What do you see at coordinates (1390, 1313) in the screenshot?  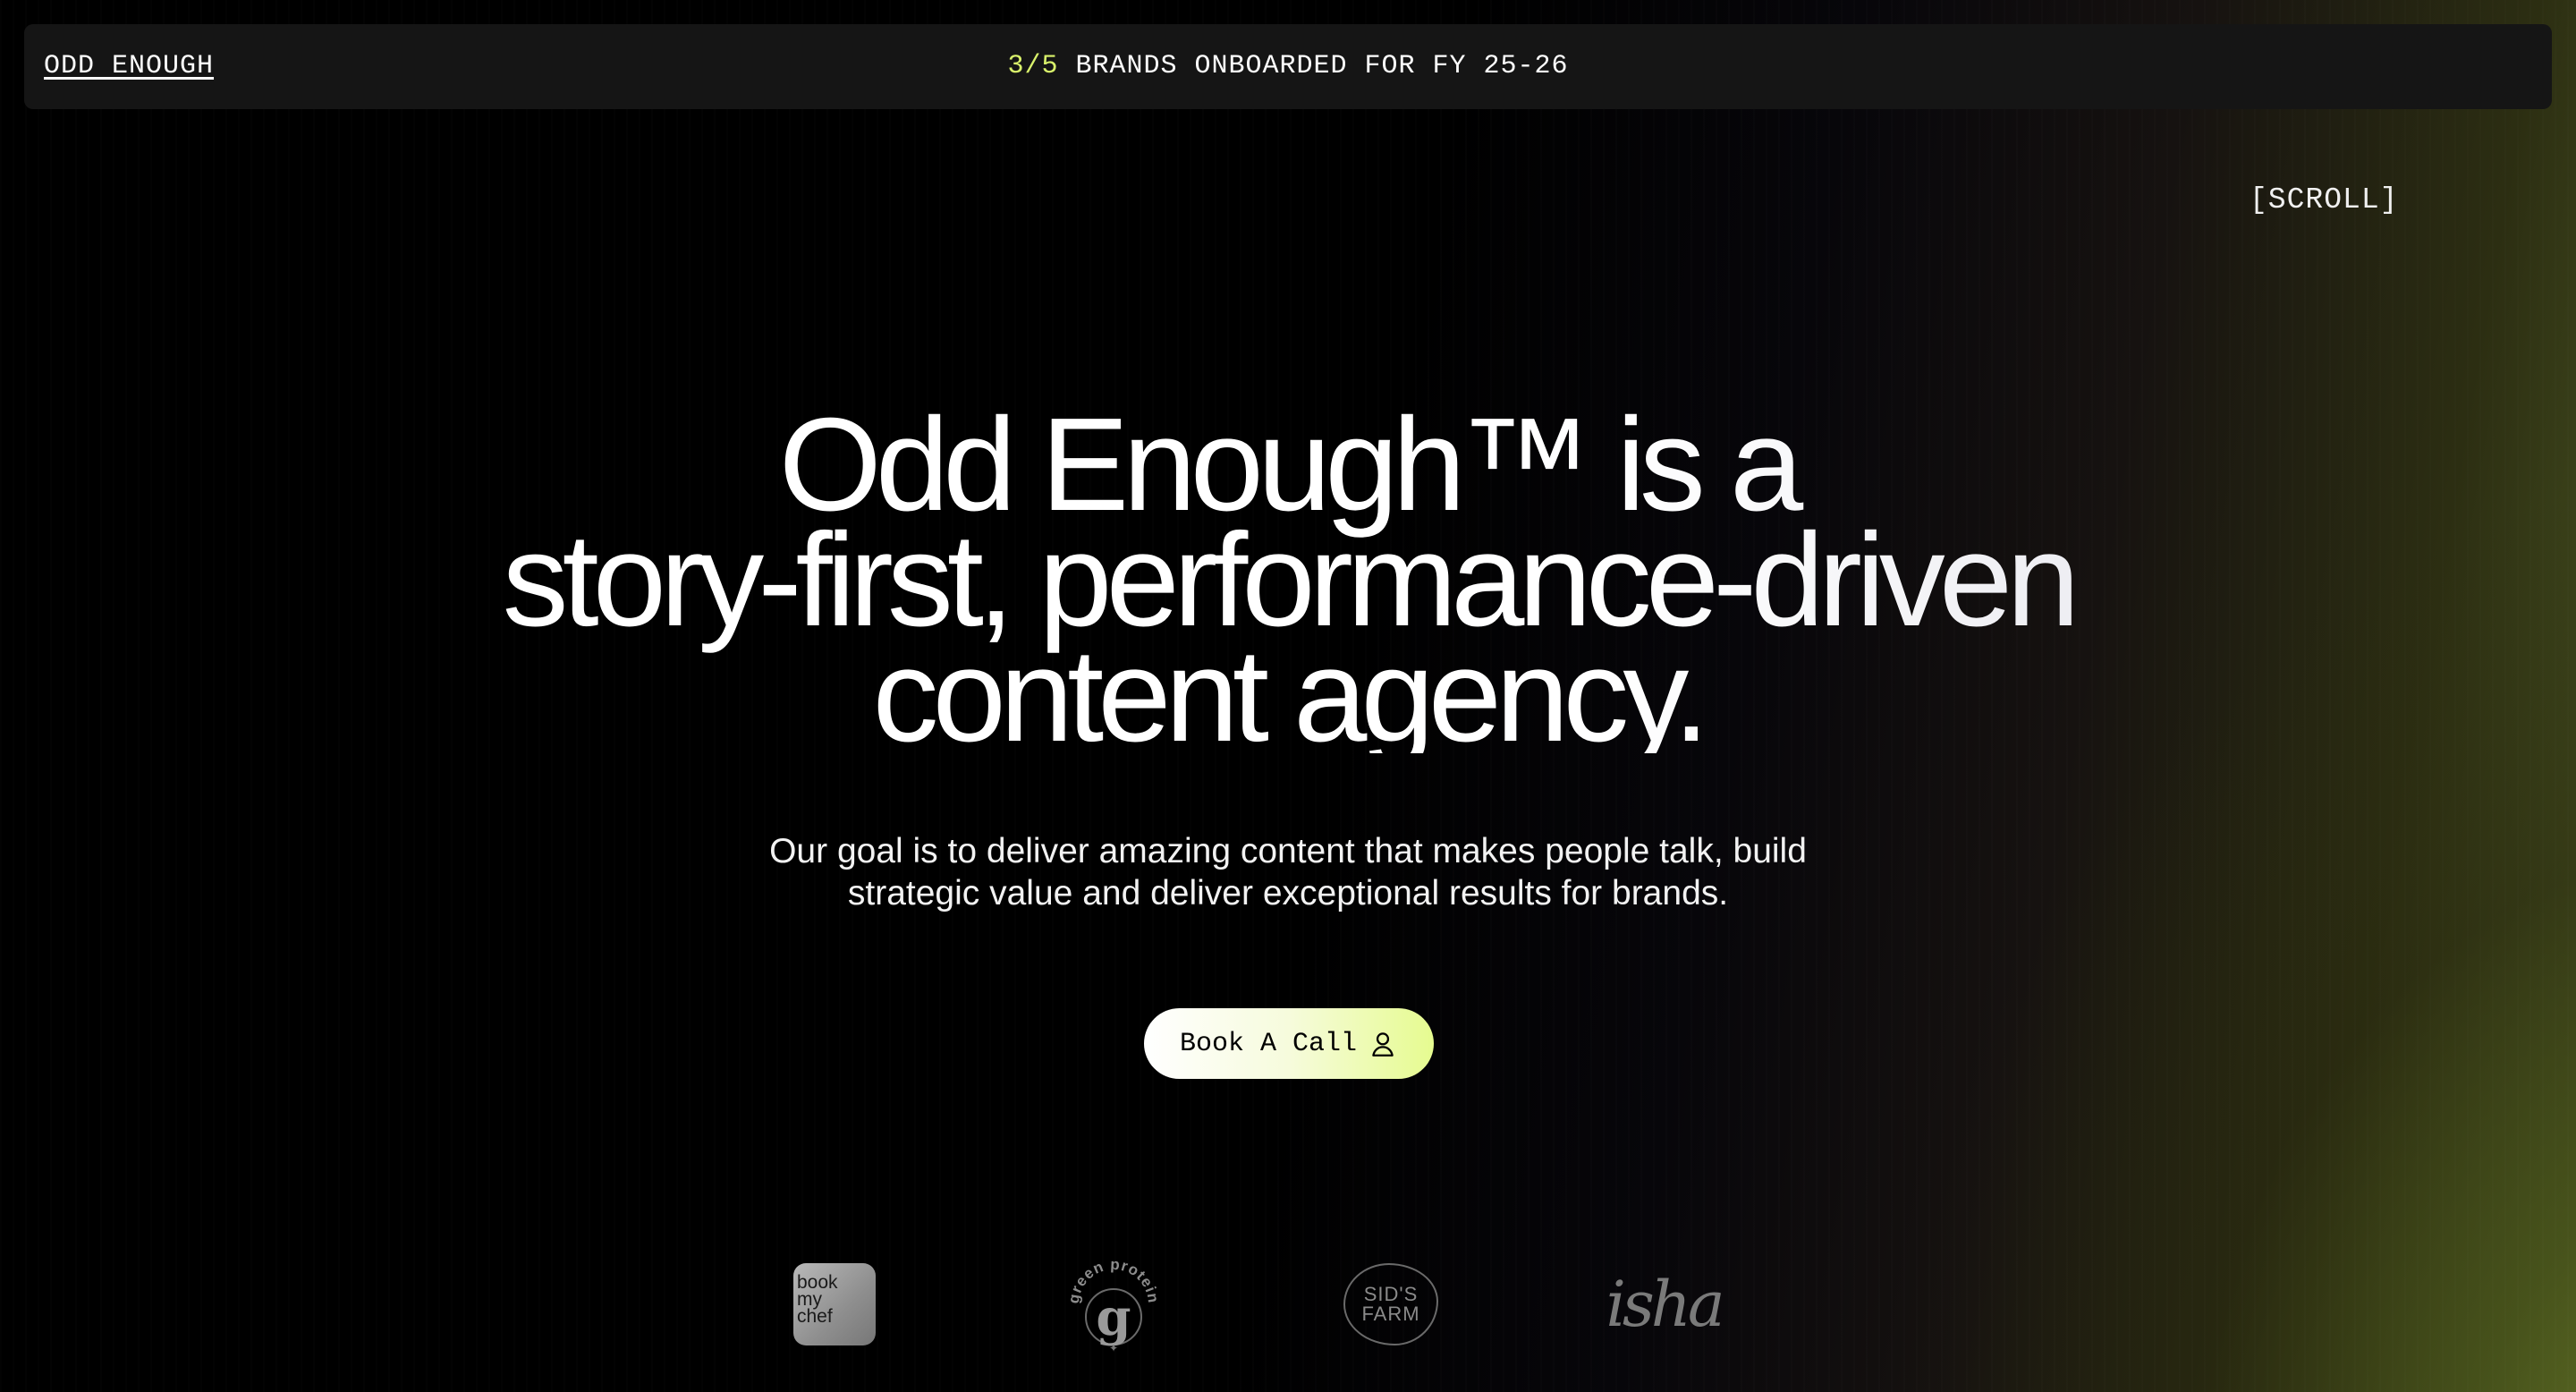 I see `sids-farm-line-2: FARM` at bounding box center [1390, 1313].